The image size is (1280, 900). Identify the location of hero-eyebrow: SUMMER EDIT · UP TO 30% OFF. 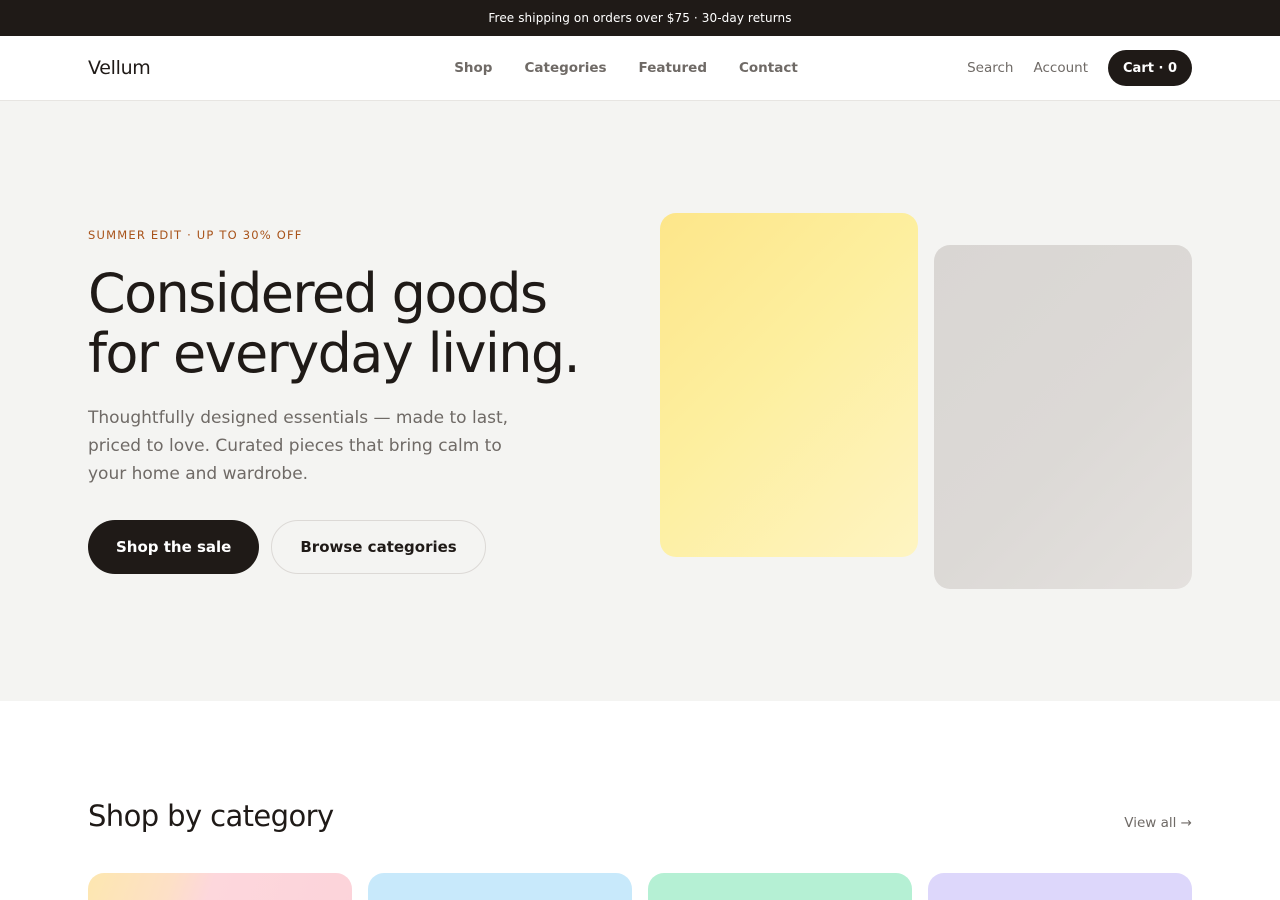
(195, 235).